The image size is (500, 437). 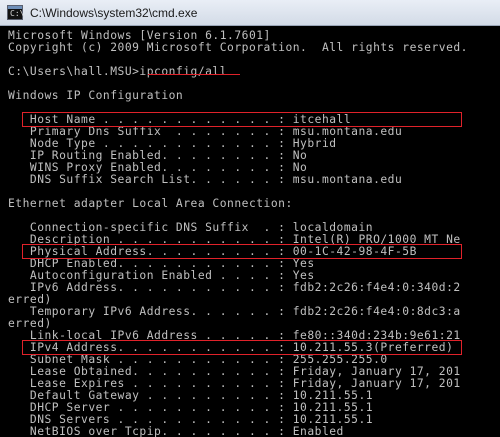 I want to click on physical-address-highlight-box, so click(x=242, y=251).